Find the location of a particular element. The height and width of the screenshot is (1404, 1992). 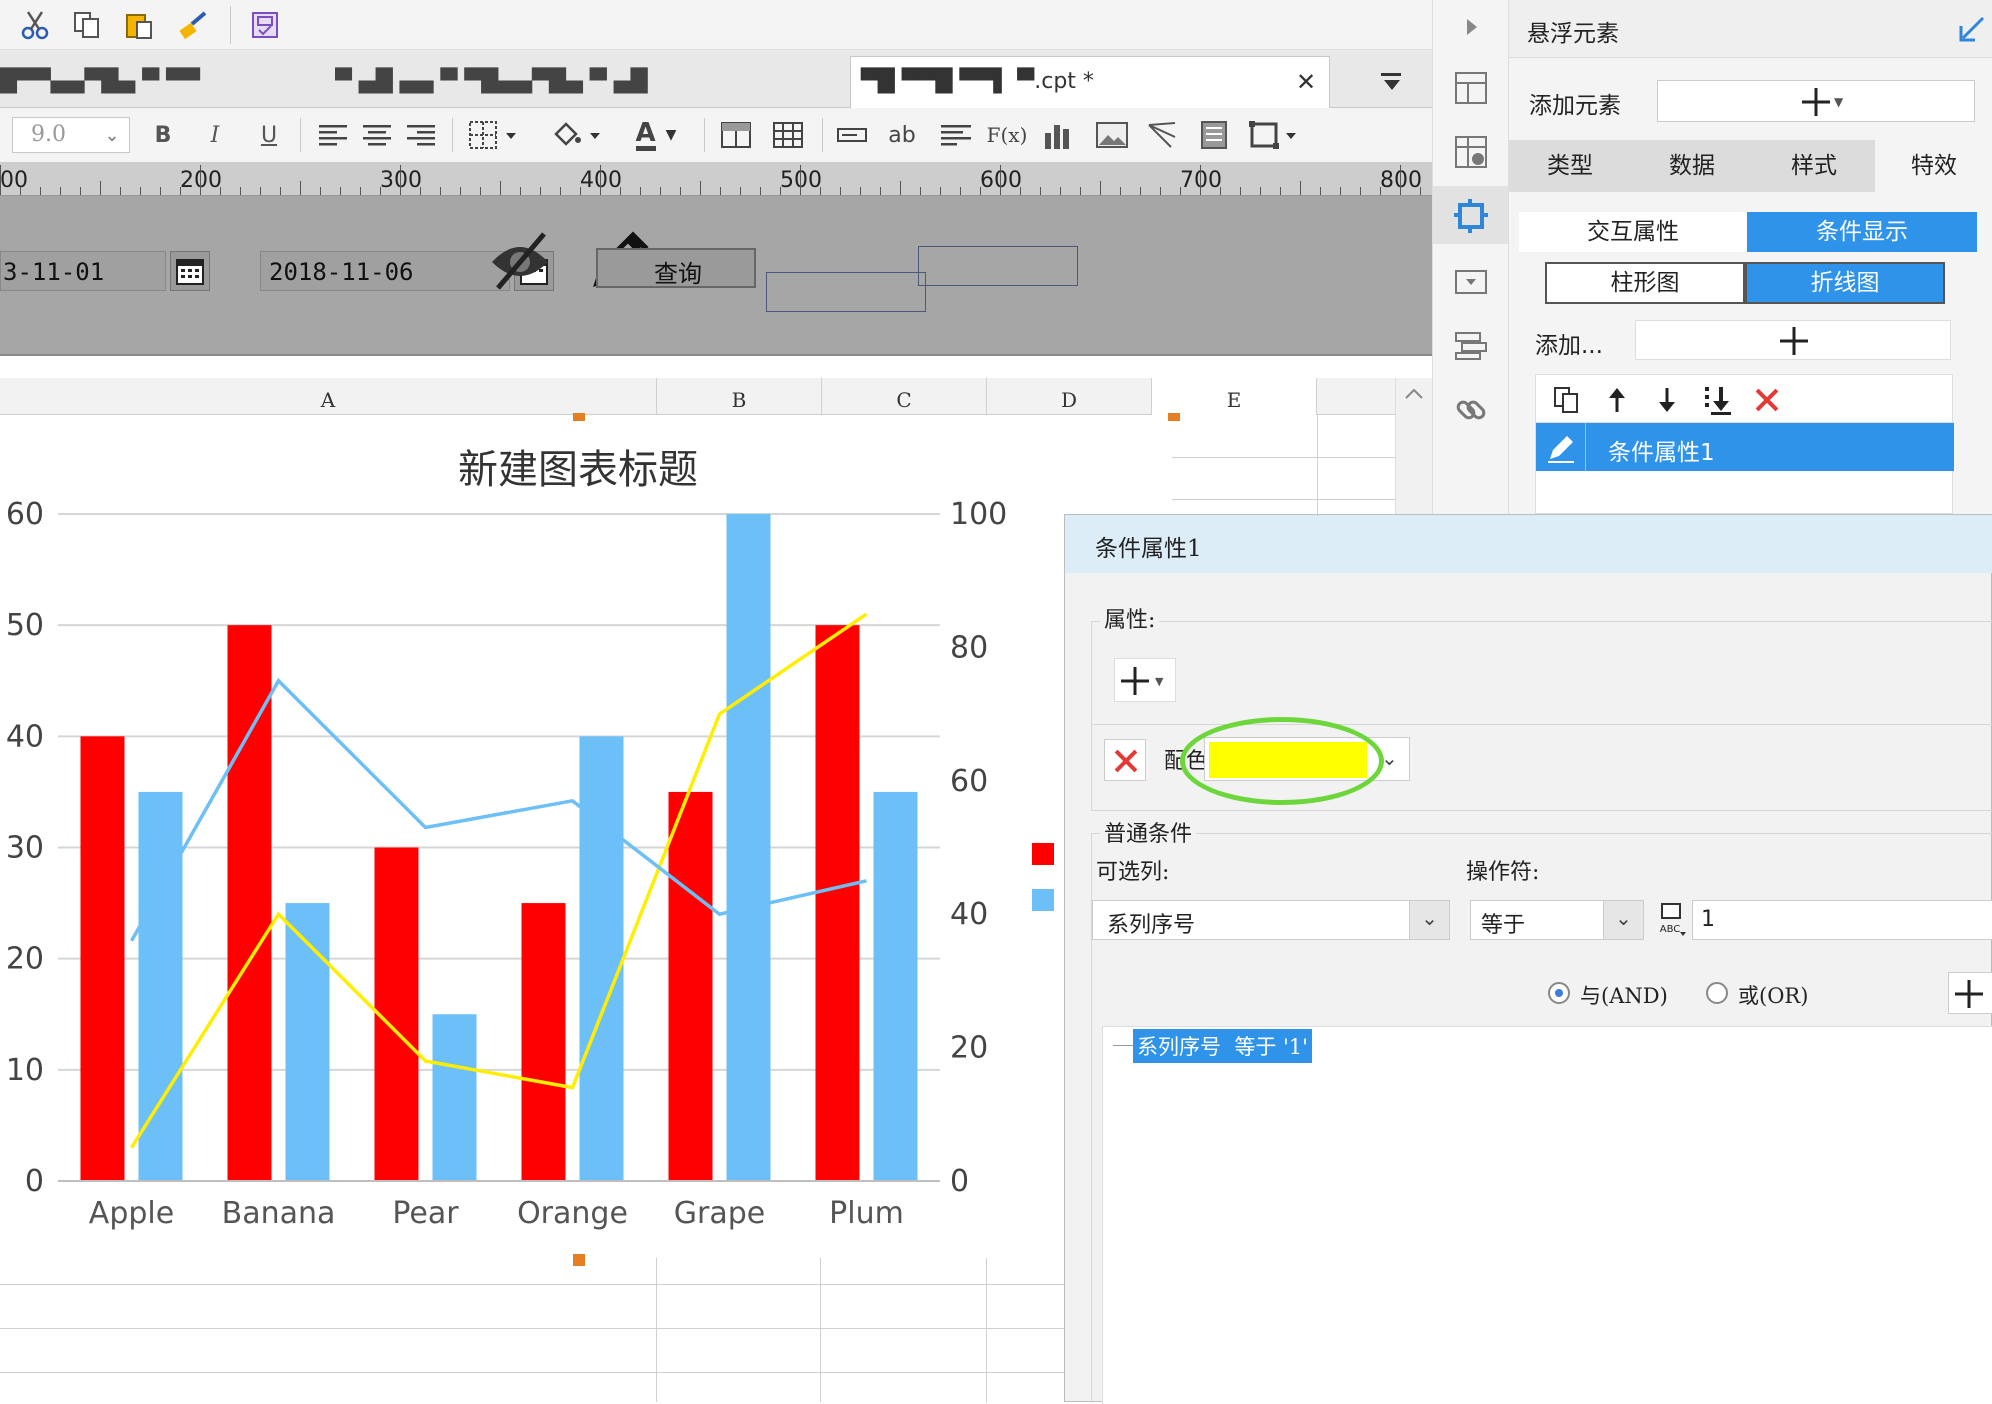

tab-style: 样式 is located at coordinates (1814, 166).